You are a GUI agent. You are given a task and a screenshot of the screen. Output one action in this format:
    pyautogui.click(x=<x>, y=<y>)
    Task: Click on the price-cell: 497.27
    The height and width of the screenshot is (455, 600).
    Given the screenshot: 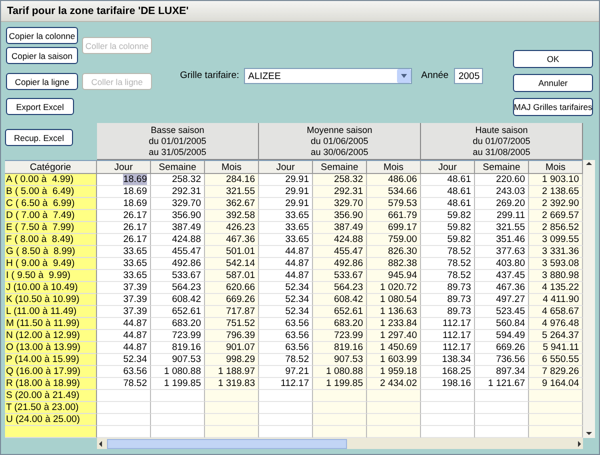 What is the action you would take?
    pyautogui.click(x=502, y=300)
    